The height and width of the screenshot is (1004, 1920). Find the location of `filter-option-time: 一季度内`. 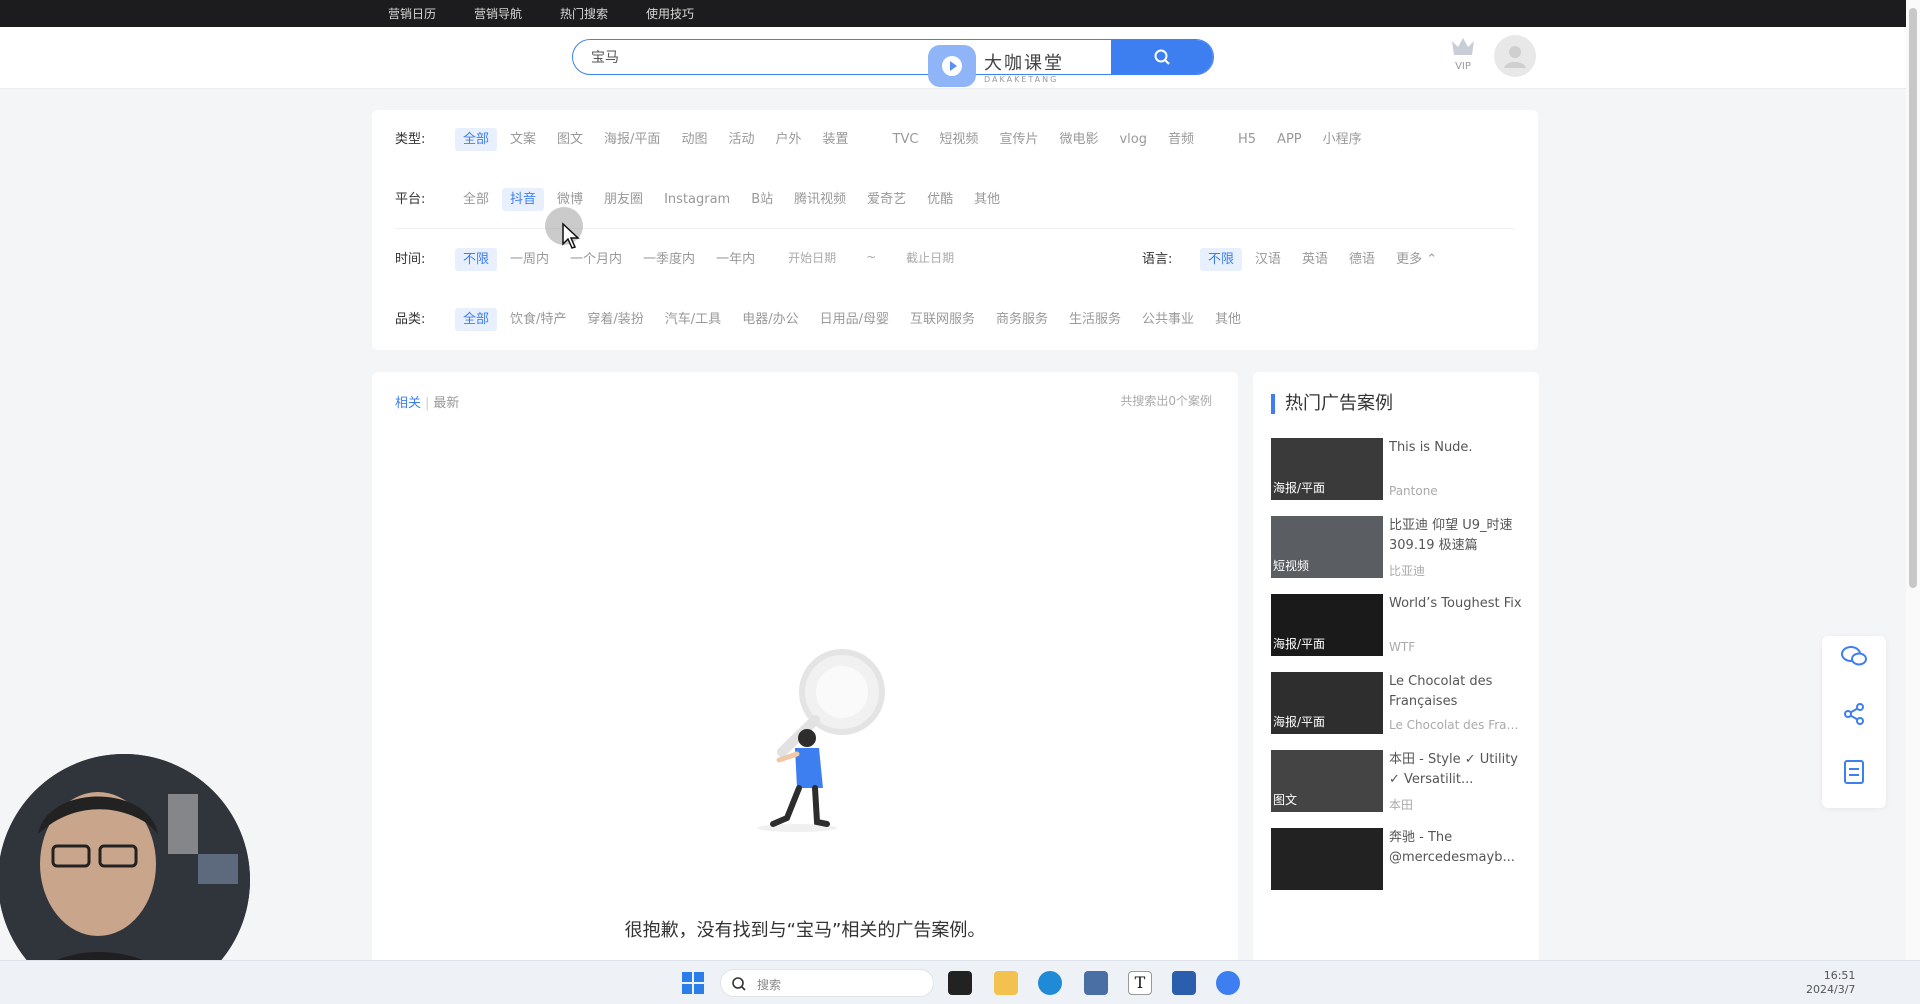

filter-option-time: 一季度内 is located at coordinates (669, 259).